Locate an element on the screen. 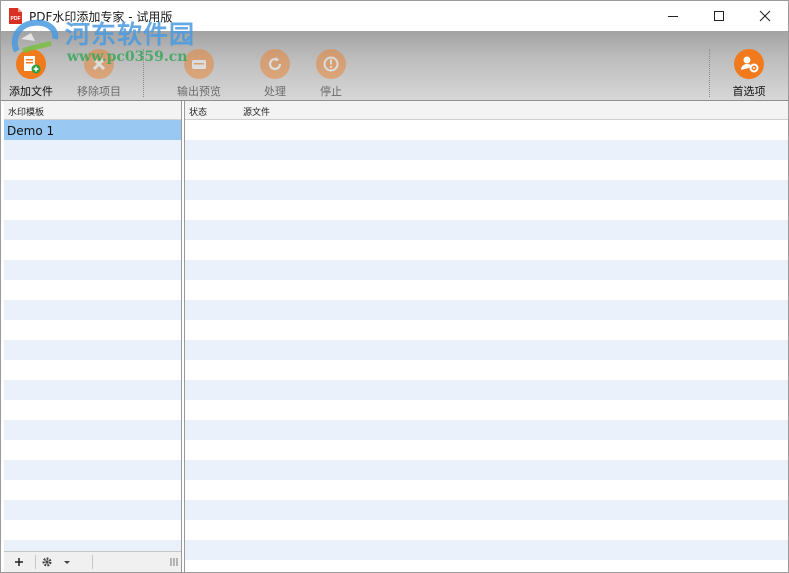 This screenshot has width=789, height=573. plus-icon is located at coordinates (19, 562).